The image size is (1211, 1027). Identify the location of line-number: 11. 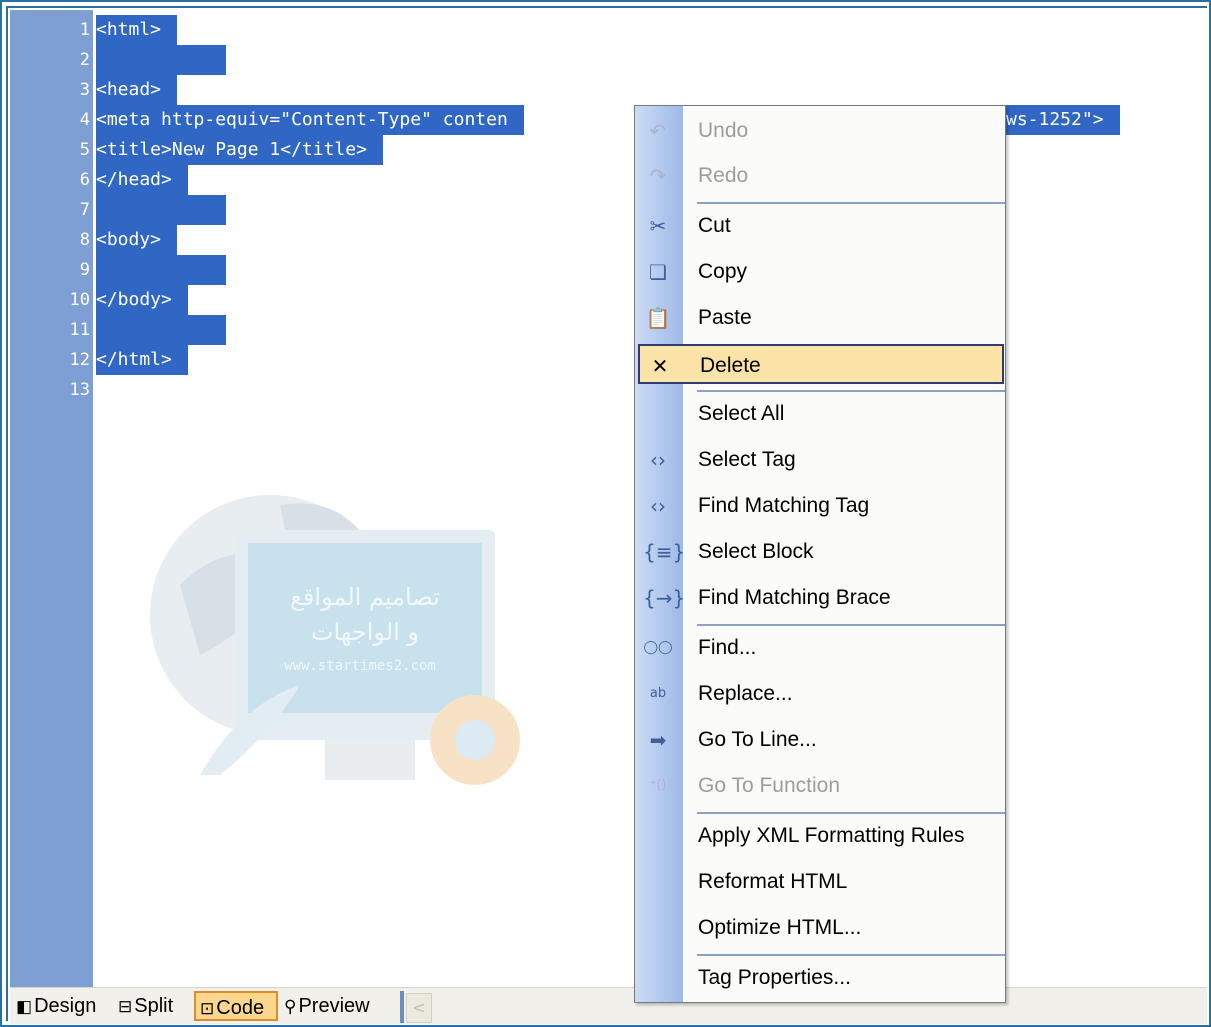
(79, 330).